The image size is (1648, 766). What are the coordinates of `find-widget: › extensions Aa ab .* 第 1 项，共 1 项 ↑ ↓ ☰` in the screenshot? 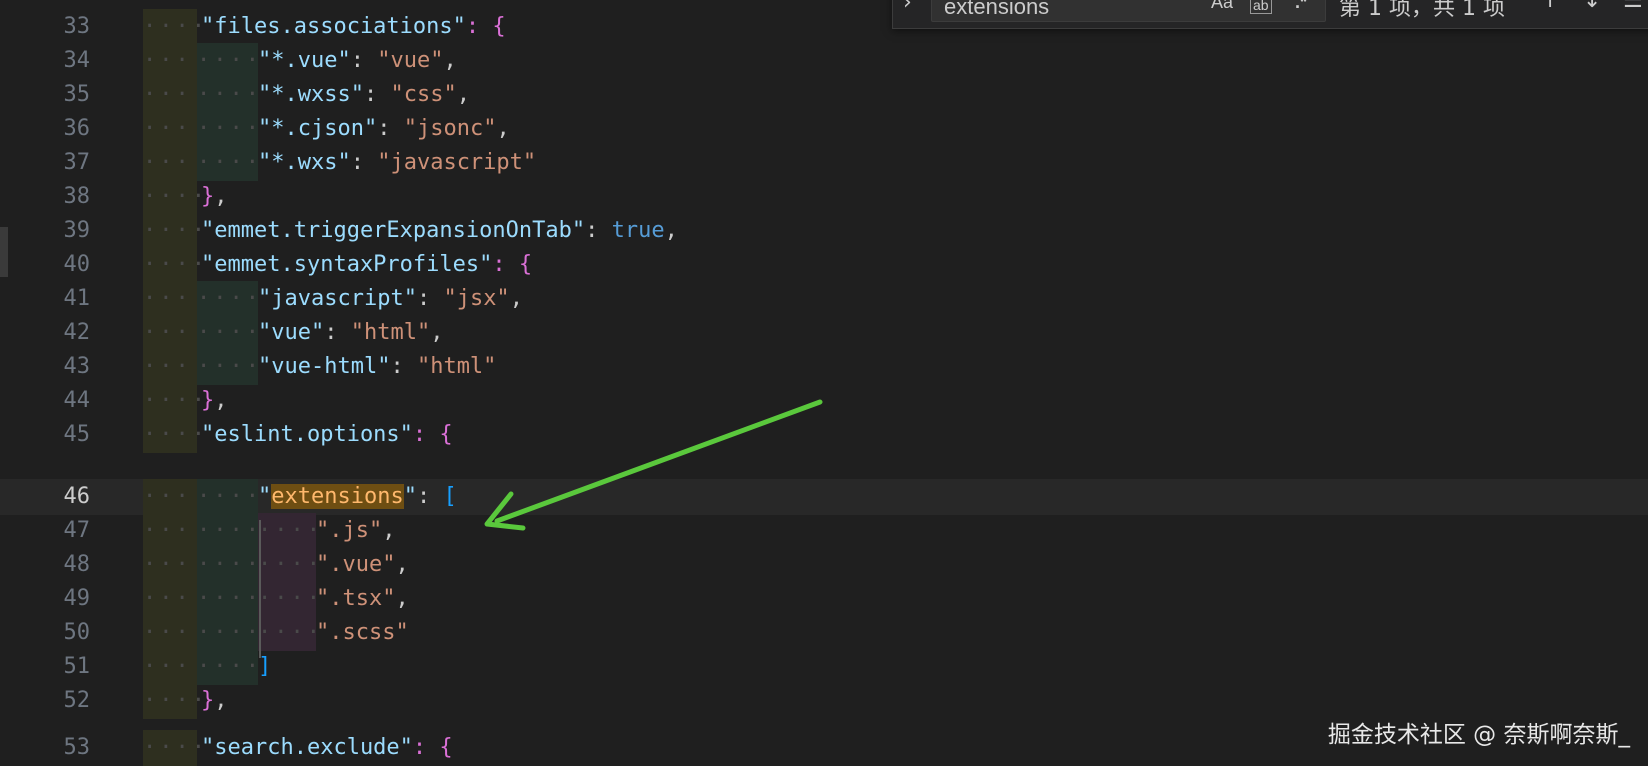 It's located at (1270, 14).